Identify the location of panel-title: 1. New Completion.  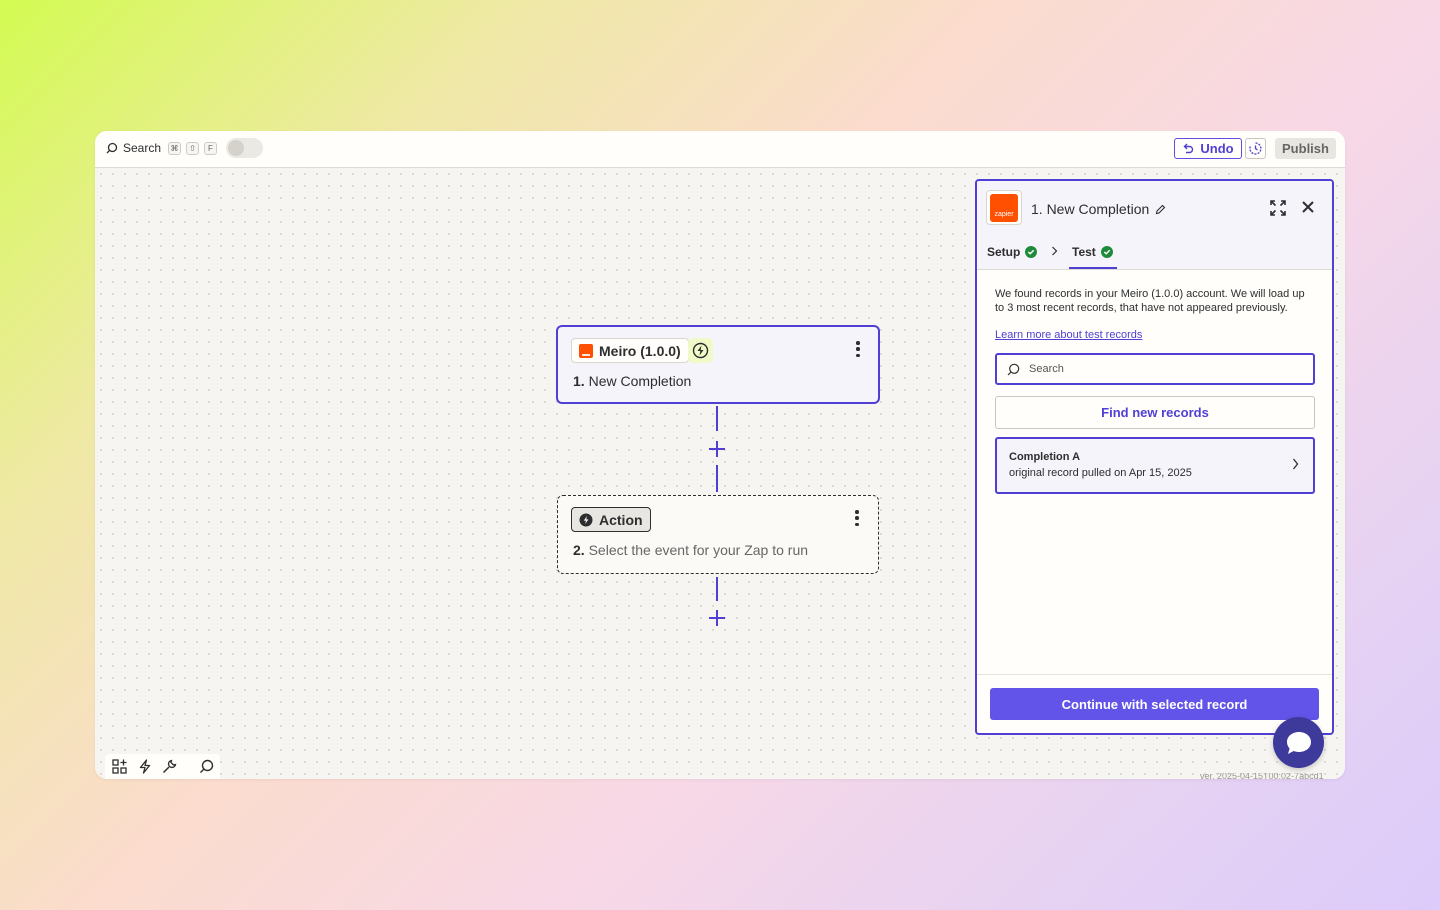
(1098, 209).